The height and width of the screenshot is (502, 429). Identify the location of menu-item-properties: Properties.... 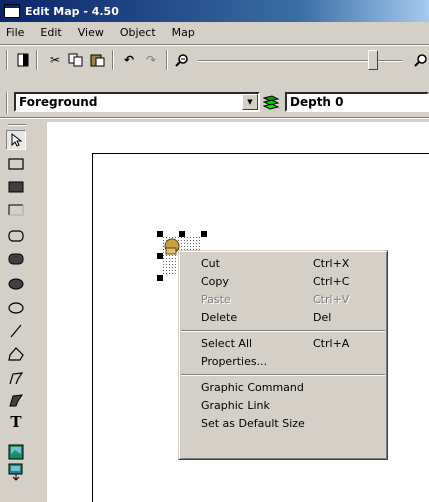
(283, 362).